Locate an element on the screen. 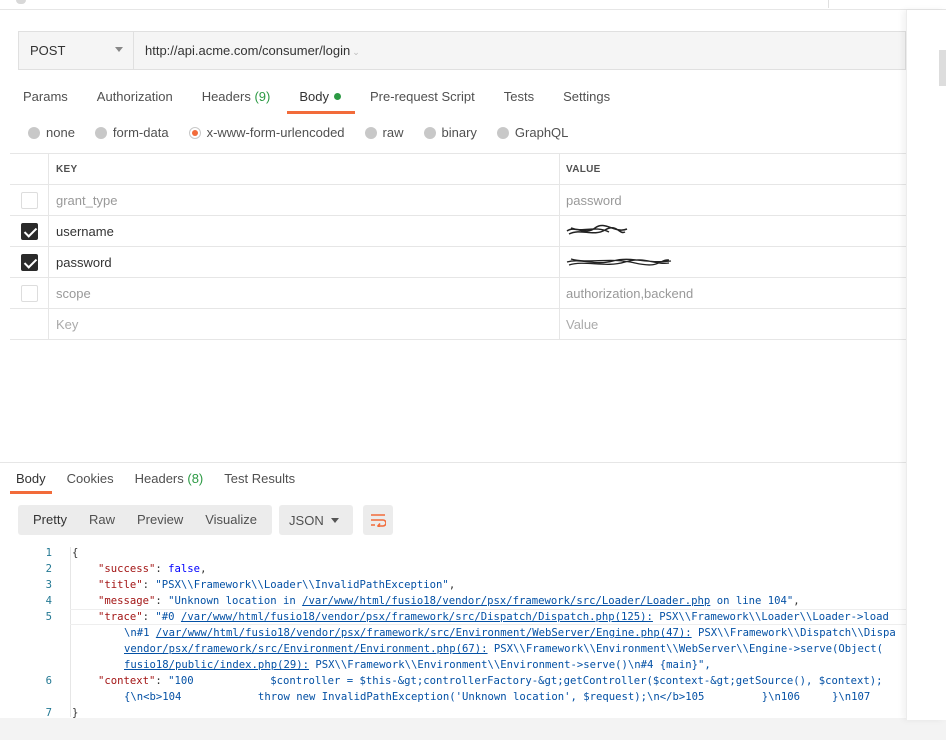 This screenshot has height=740, width=946. table-row: username is located at coordinates (478, 231).